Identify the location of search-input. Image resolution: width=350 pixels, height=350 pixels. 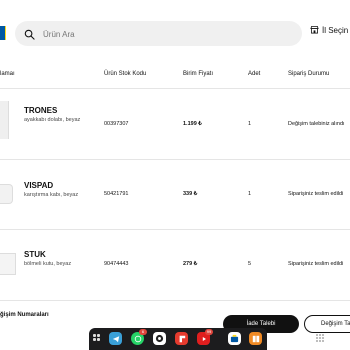
(163, 34).